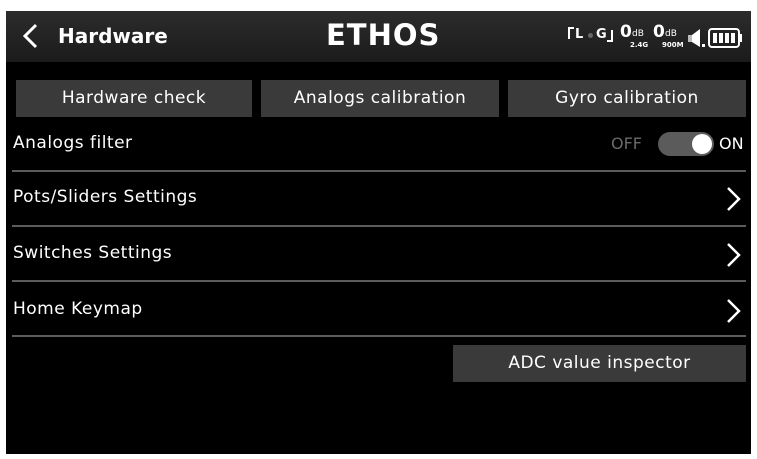 The width and height of the screenshot is (757, 459). Describe the element at coordinates (416, 35) in the screenshot. I see `logo-right: OS` at that location.